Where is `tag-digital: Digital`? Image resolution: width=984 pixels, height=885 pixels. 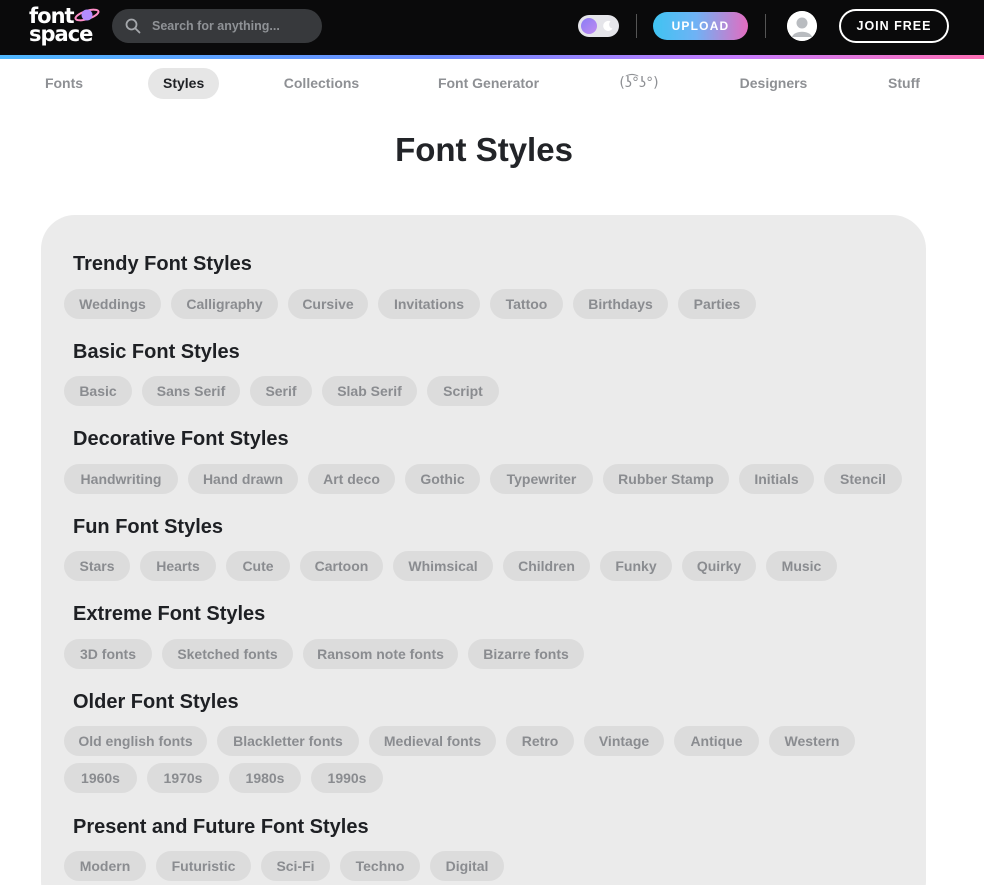 tag-digital: Digital is located at coordinates (467, 866).